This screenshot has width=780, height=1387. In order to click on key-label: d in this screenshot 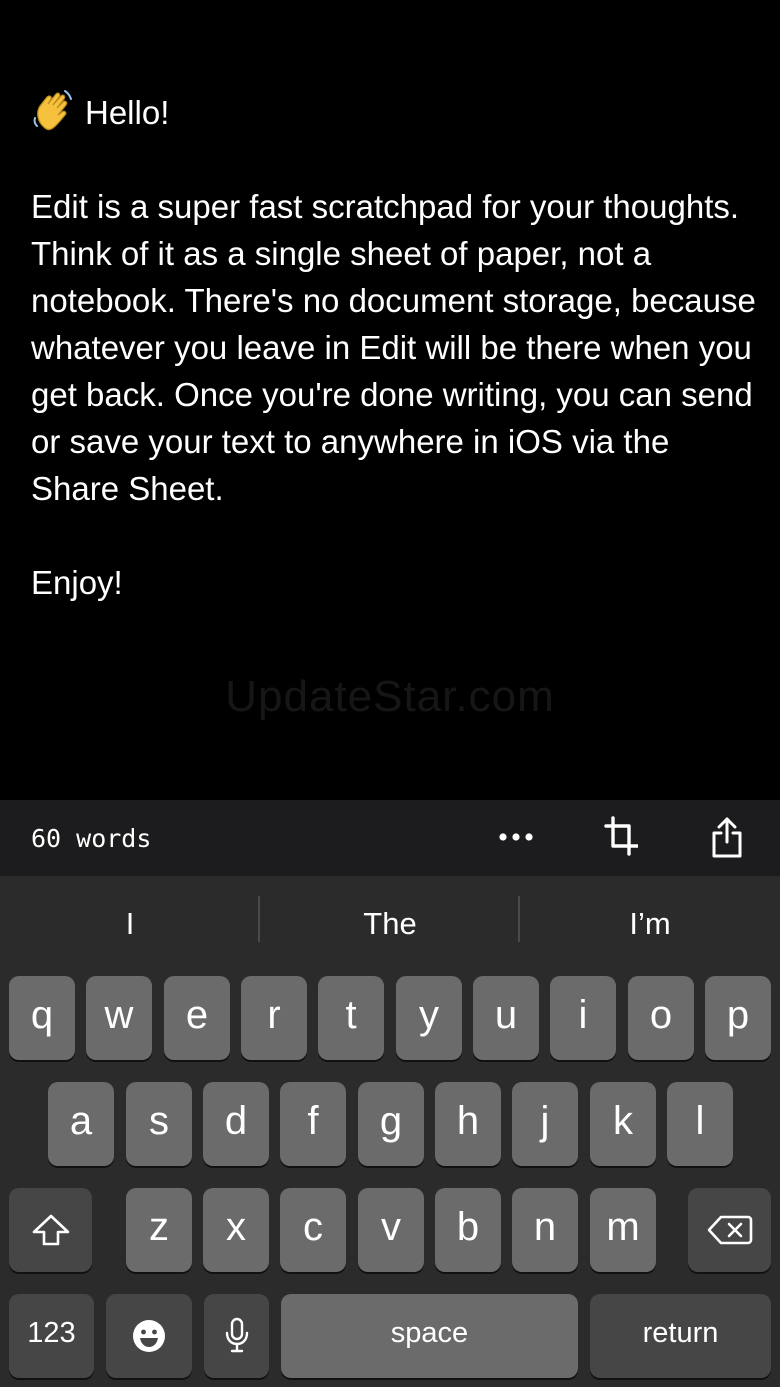, I will do `click(236, 1120)`.